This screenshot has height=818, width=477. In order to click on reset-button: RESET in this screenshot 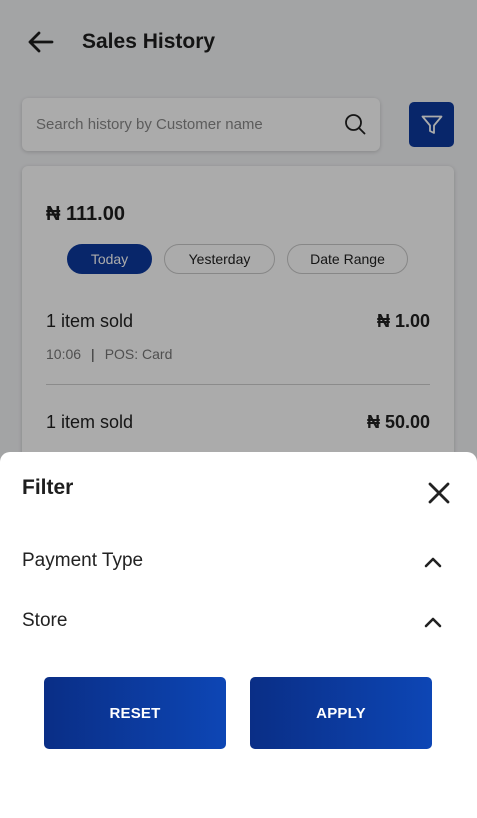, I will do `click(135, 713)`.